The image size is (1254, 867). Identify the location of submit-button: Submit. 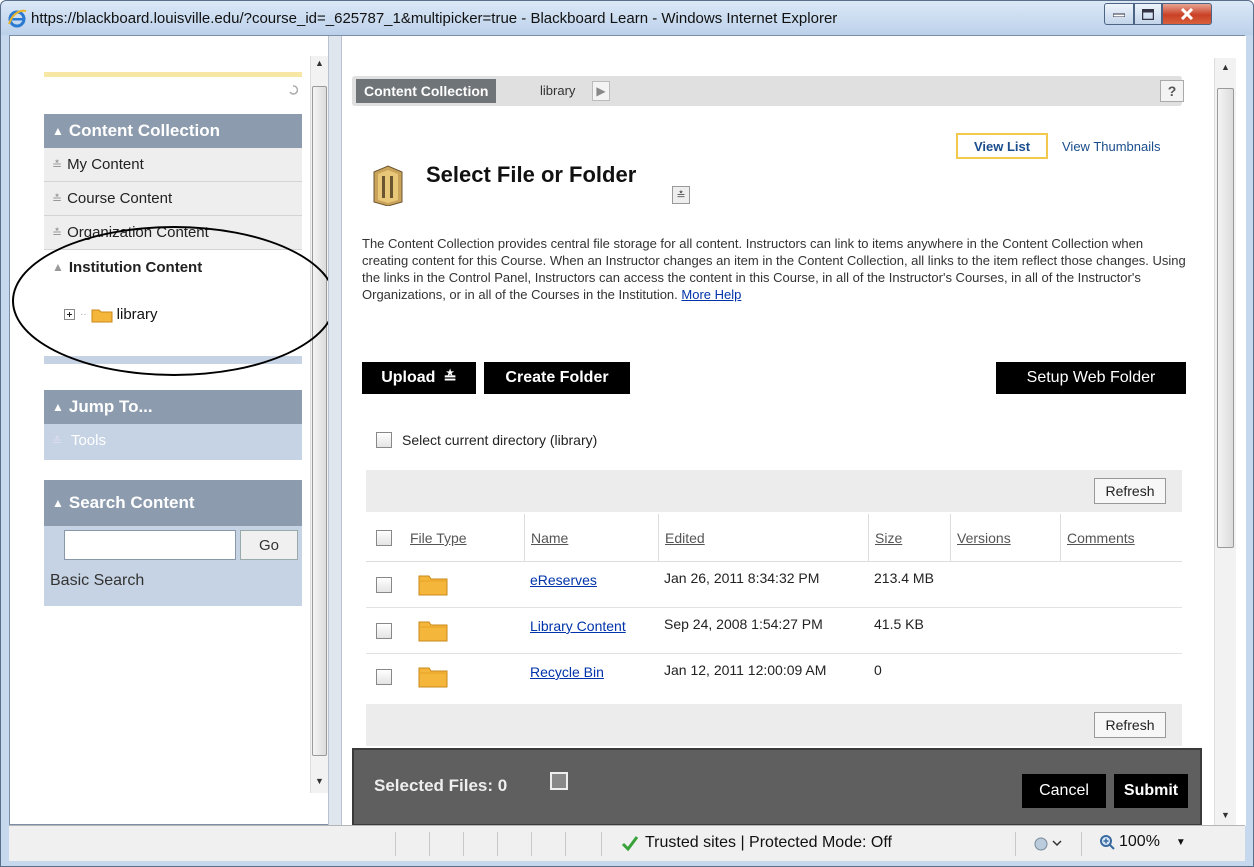
(1151, 791).